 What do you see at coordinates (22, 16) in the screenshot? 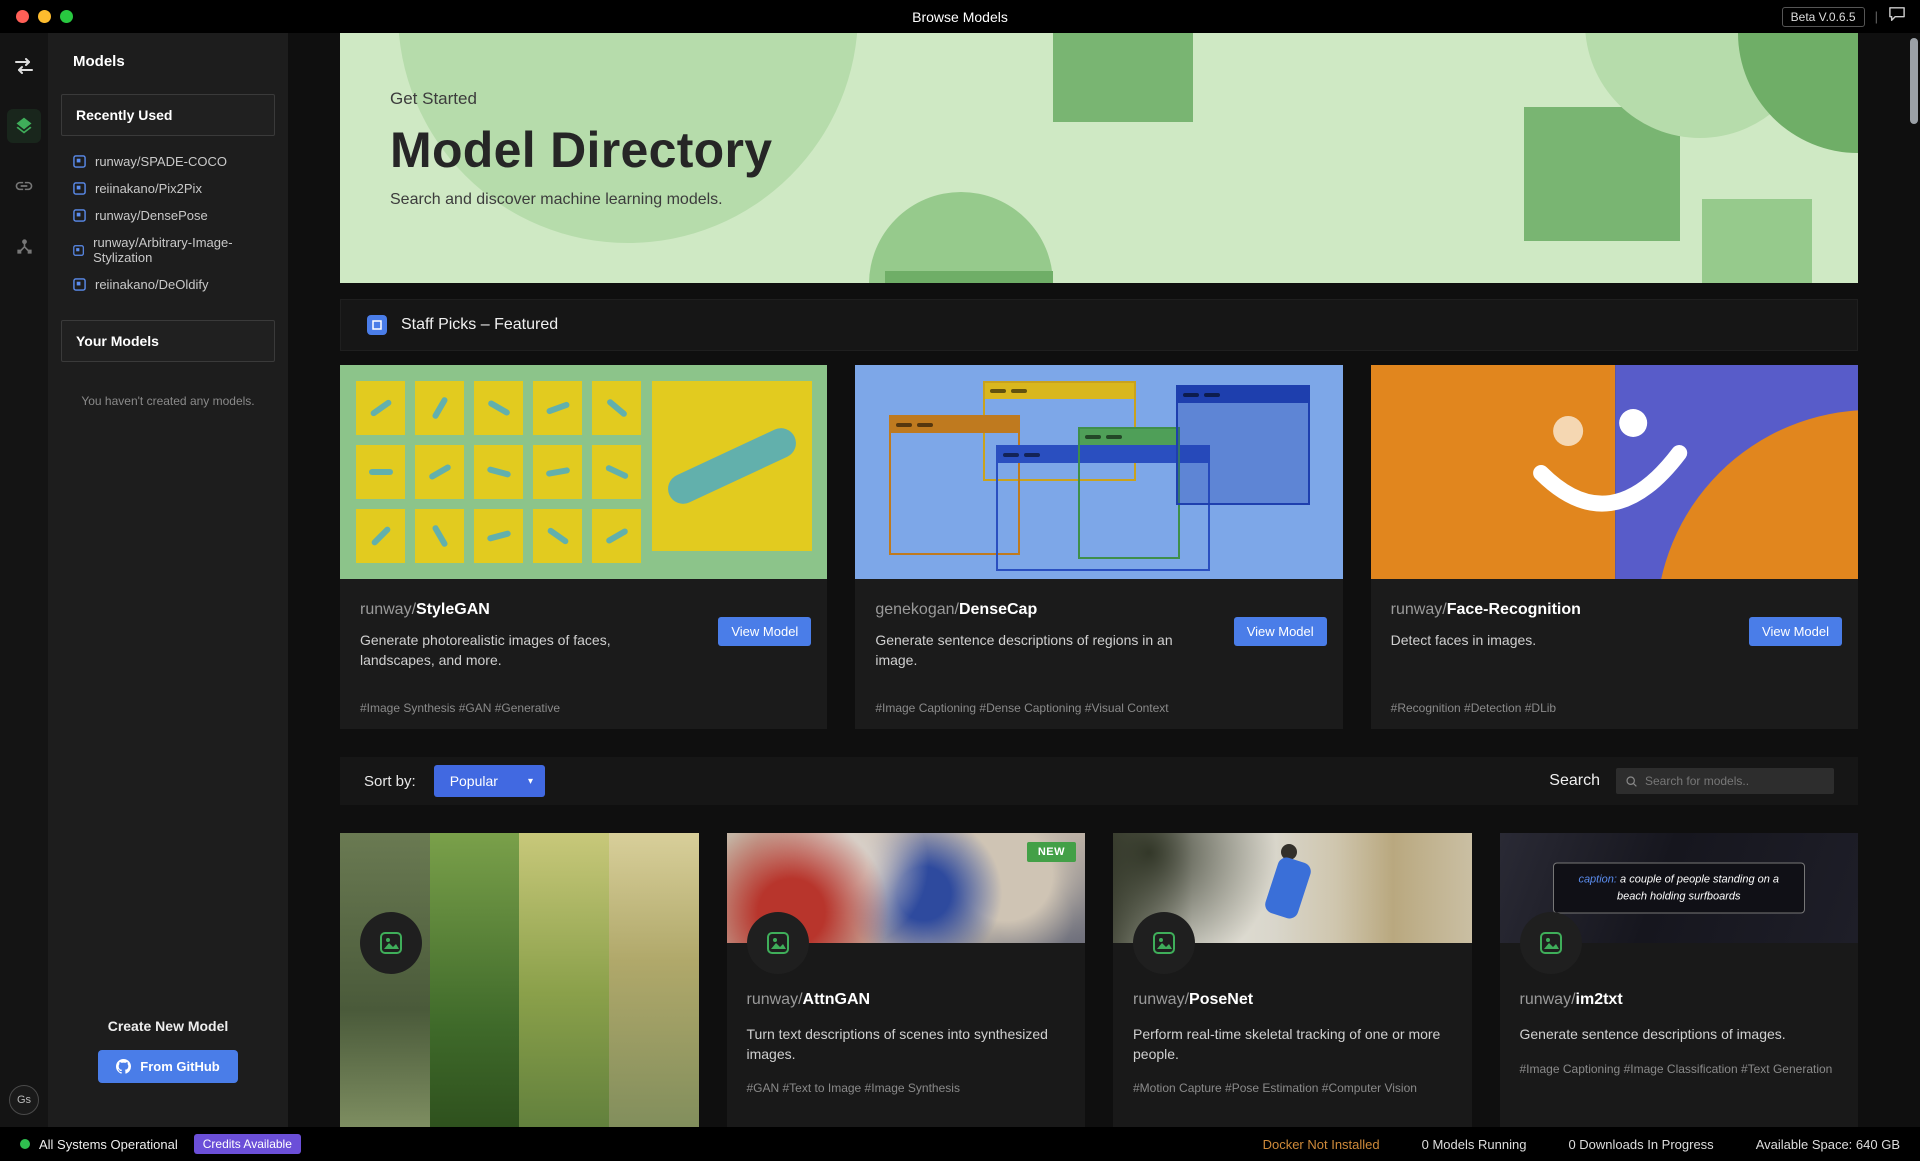
I see `close-window-button` at bounding box center [22, 16].